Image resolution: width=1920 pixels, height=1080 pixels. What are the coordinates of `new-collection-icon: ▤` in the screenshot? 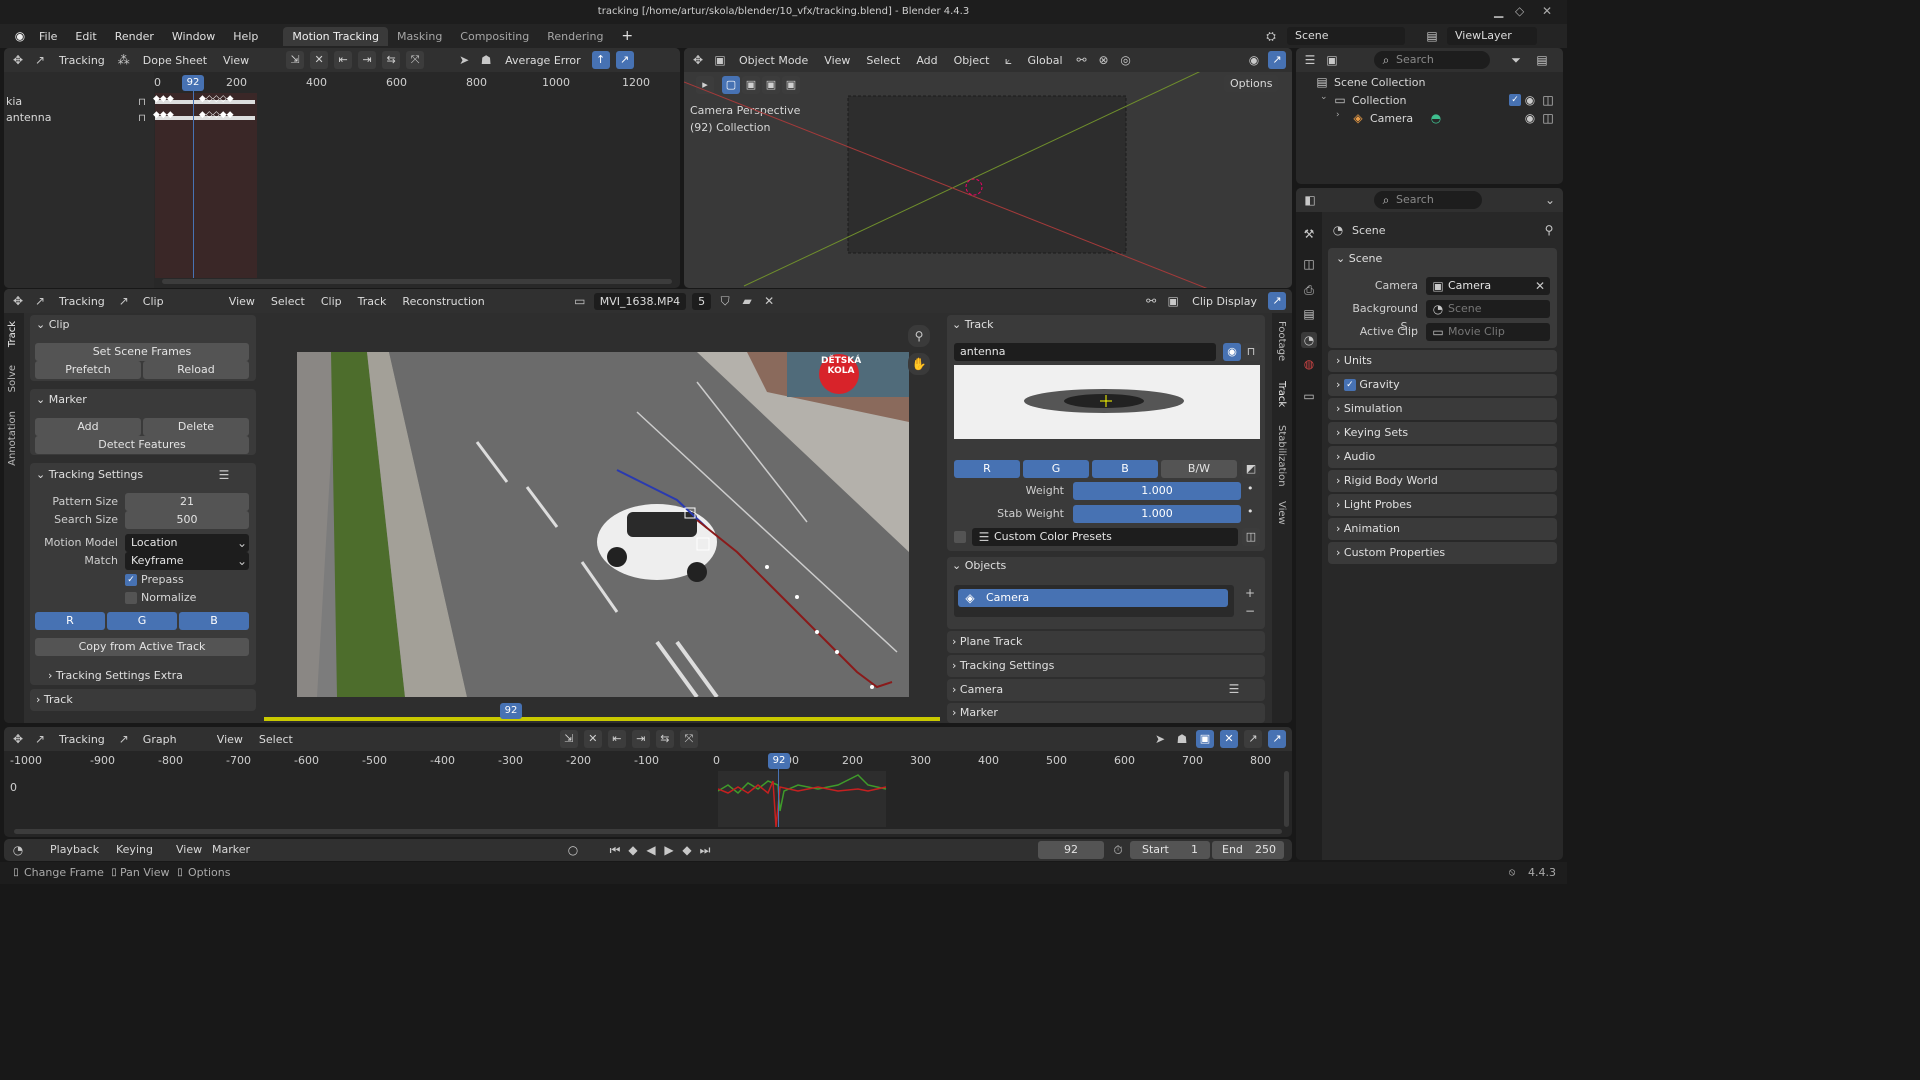 It's located at (1542, 60).